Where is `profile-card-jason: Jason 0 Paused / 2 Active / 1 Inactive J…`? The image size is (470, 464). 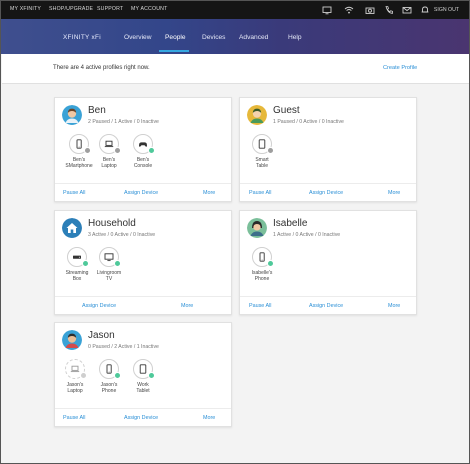 profile-card-jason: Jason 0 Paused / 2 Active / 1 Inactive J… is located at coordinates (143, 374).